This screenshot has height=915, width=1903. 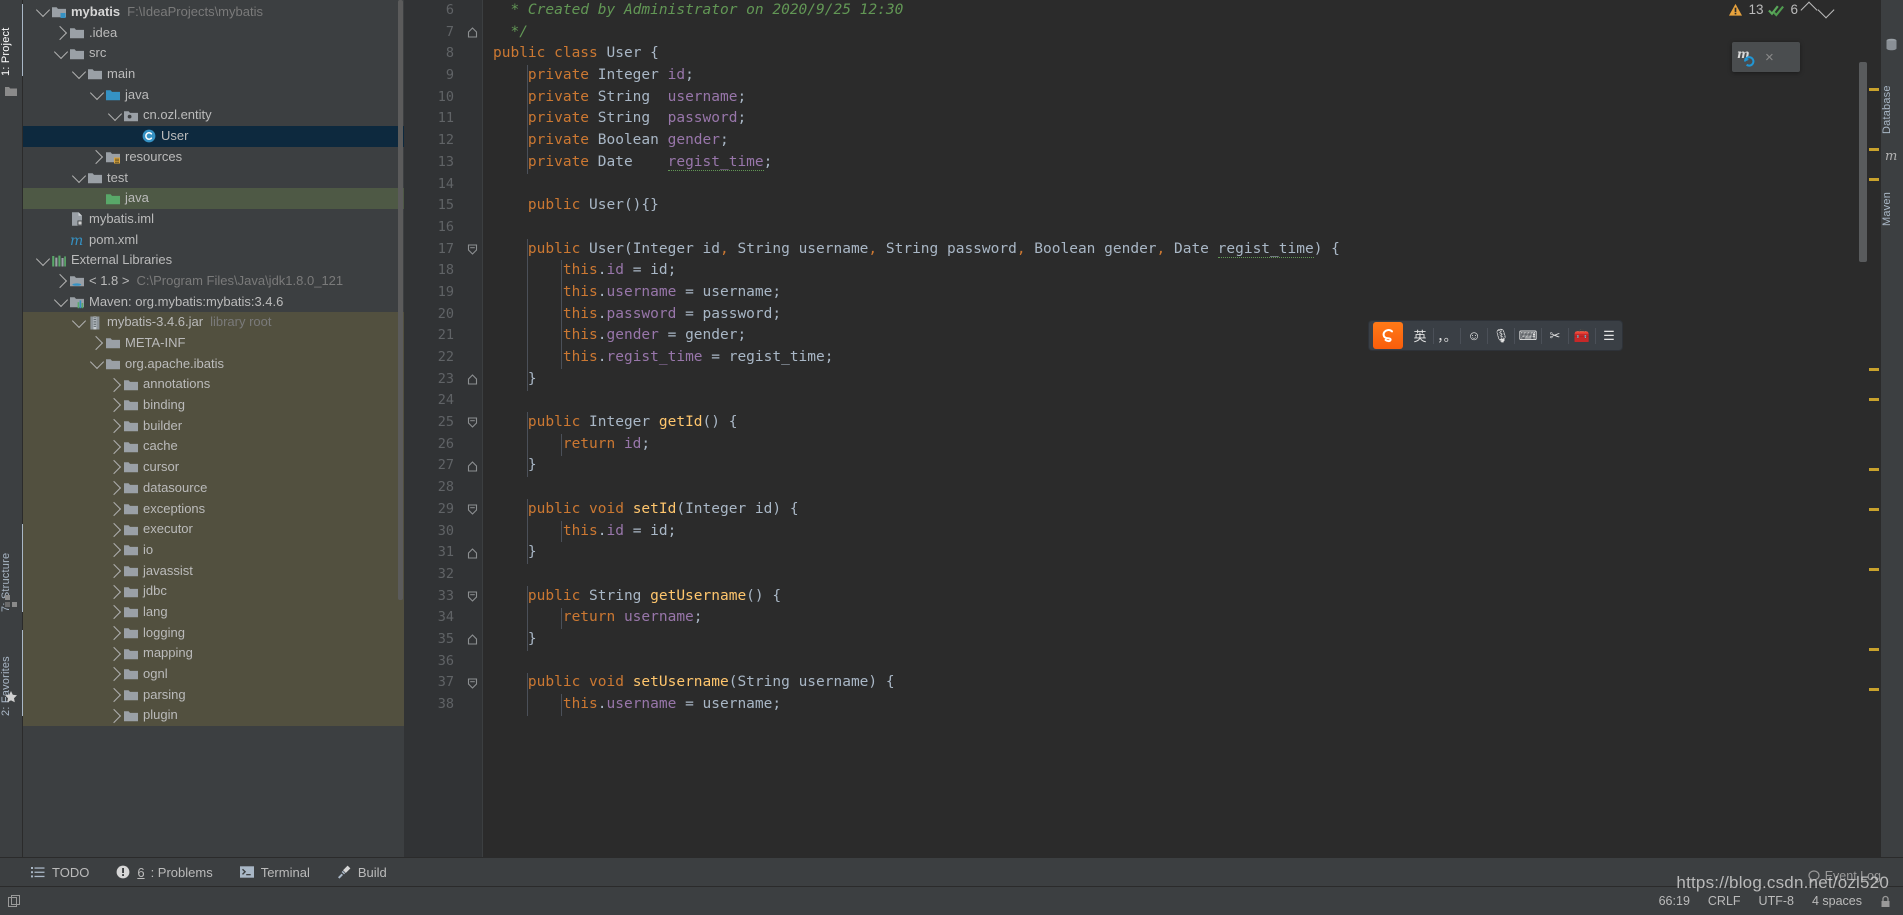 What do you see at coordinates (1180, 141) in the screenshot?
I see `code-line: private Boolean gender;` at bounding box center [1180, 141].